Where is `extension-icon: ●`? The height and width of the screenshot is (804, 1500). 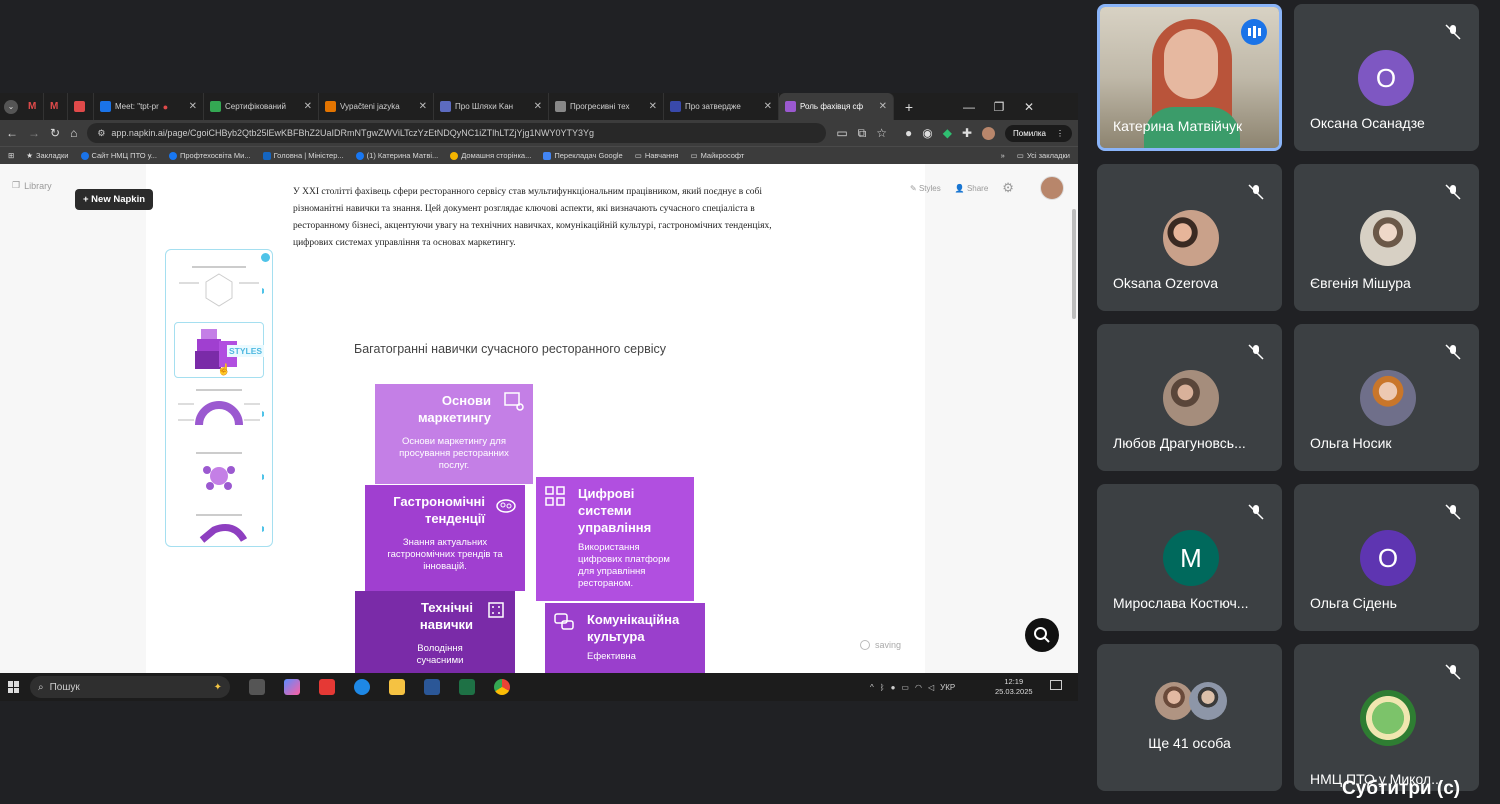
extension-icon: ● is located at coordinates (908, 133).